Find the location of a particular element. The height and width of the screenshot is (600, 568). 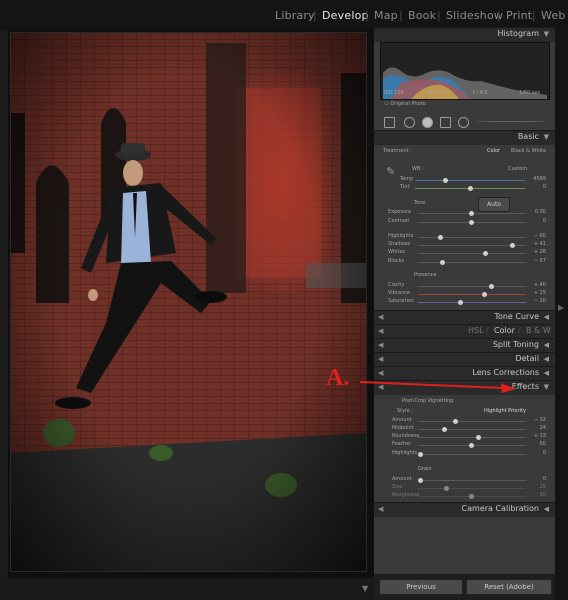

grain-size-value: 25 is located at coordinates (531, 487).